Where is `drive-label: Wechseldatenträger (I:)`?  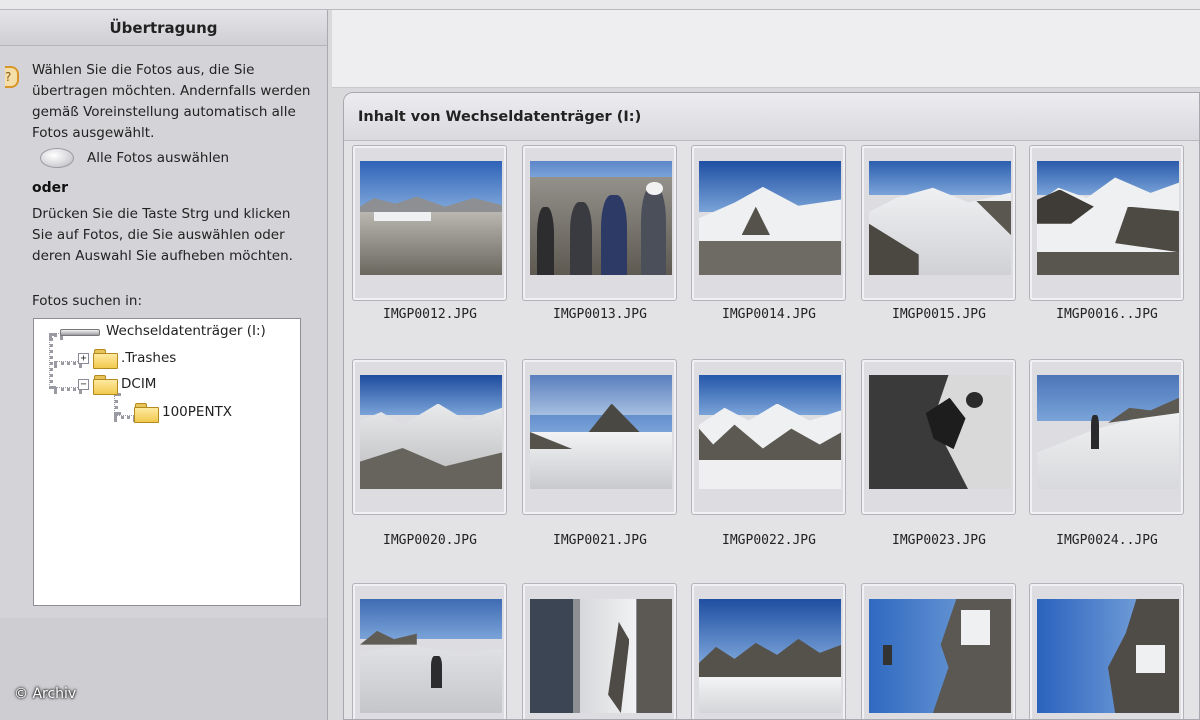 drive-label: Wechseldatenträger (I:) is located at coordinates (186, 331).